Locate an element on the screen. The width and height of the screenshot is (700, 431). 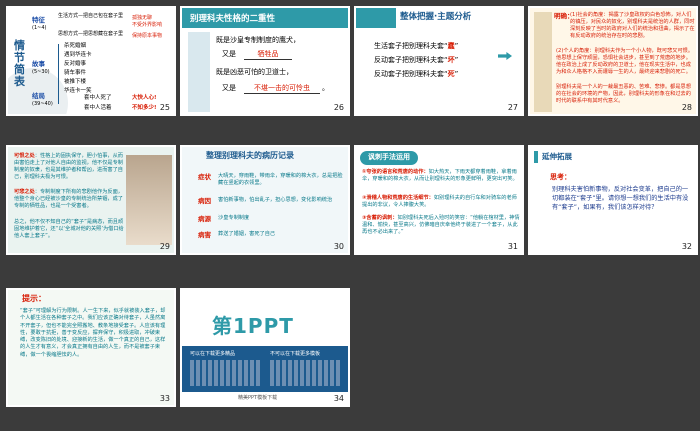
arrow-right-icon is located at coordinates (505, 56).